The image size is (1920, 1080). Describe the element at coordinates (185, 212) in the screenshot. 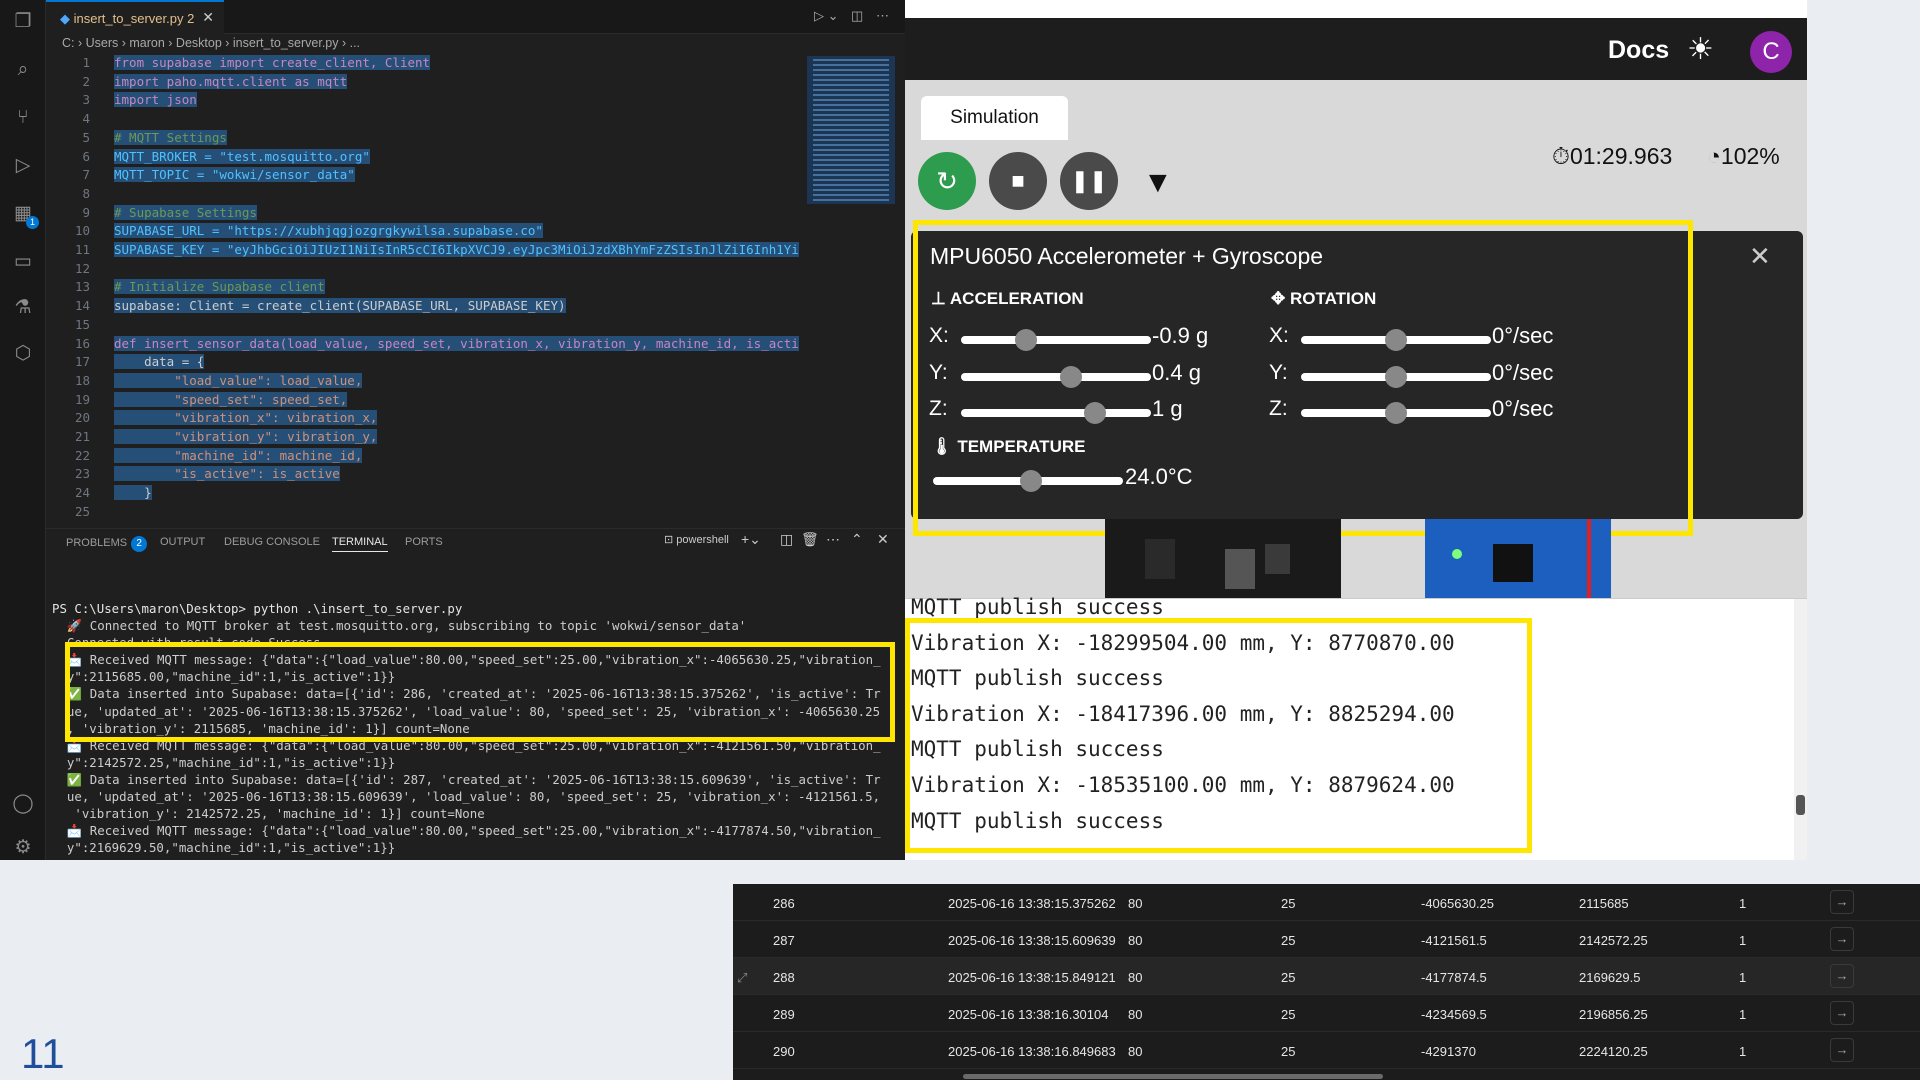

I see `code-line: # Supabase Settings` at that location.